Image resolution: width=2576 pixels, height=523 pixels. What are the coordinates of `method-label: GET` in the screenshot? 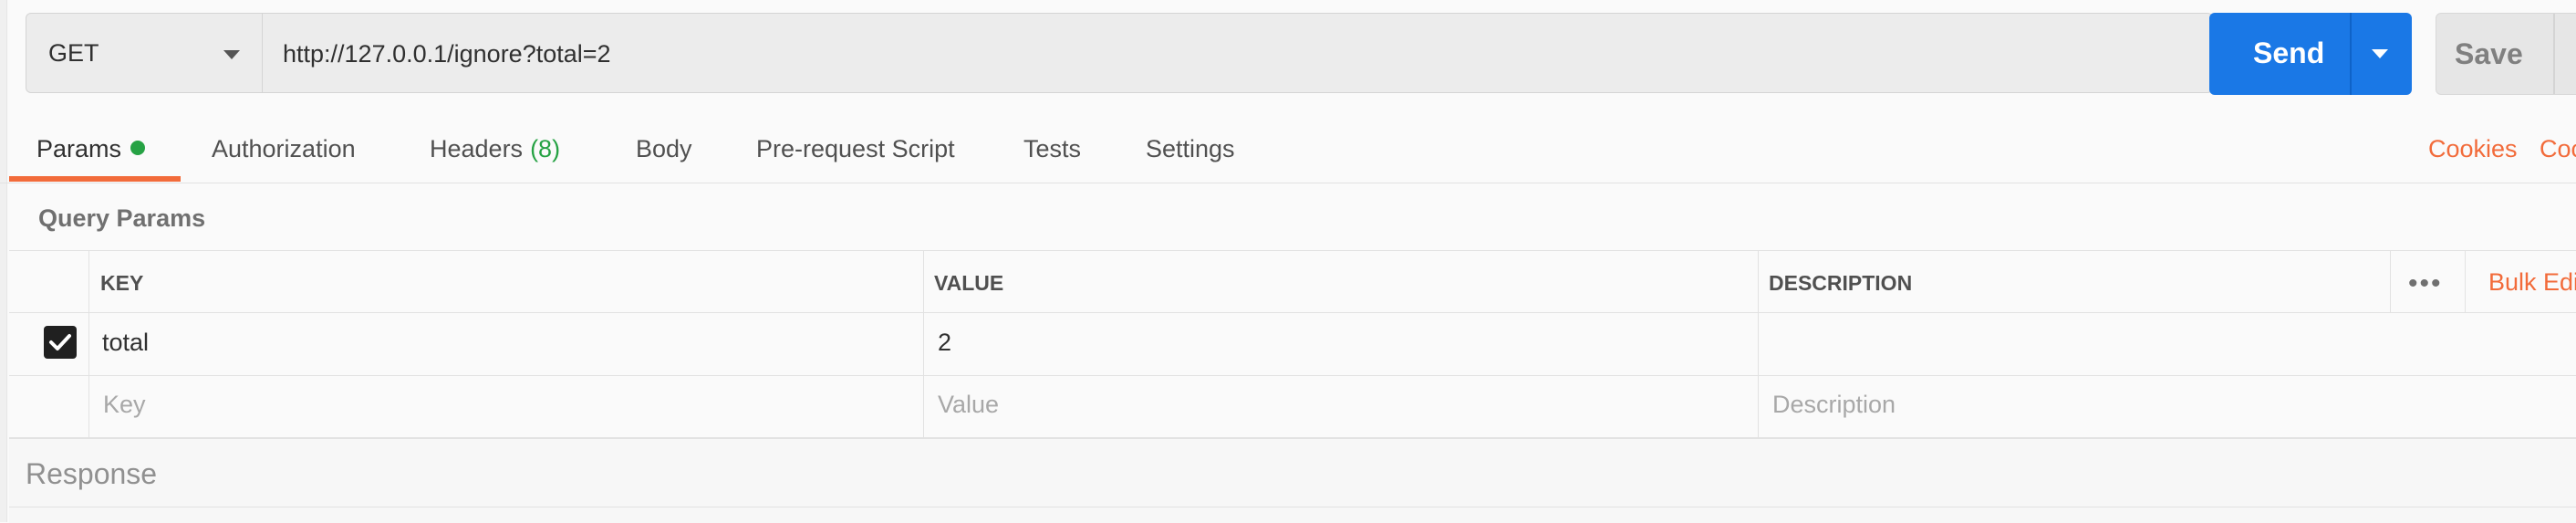 It's located at (73, 53).